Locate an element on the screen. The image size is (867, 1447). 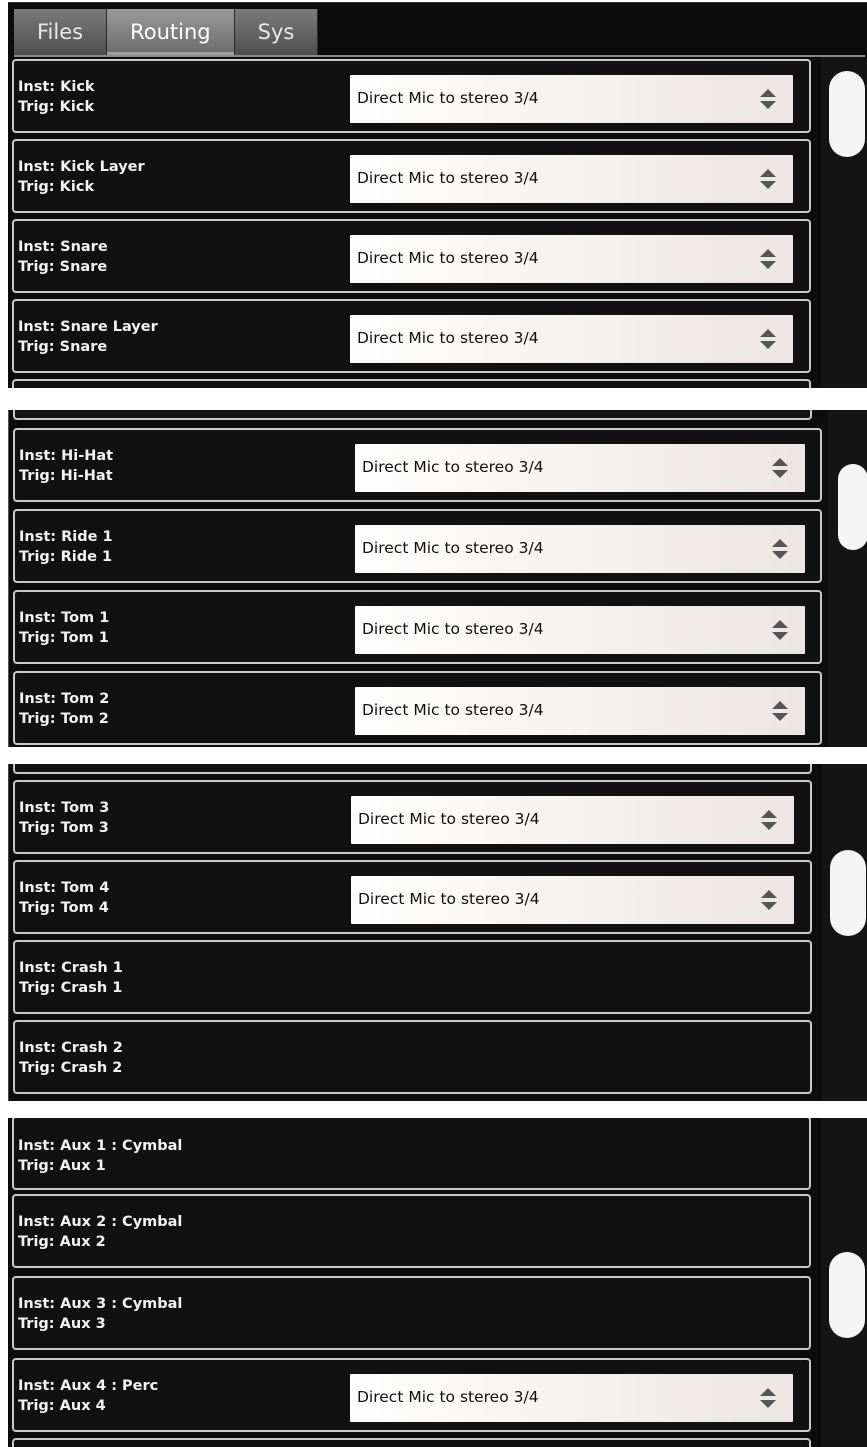
row-labels: Inst: Kick Layer Trig: Kick is located at coordinates (81, 177).